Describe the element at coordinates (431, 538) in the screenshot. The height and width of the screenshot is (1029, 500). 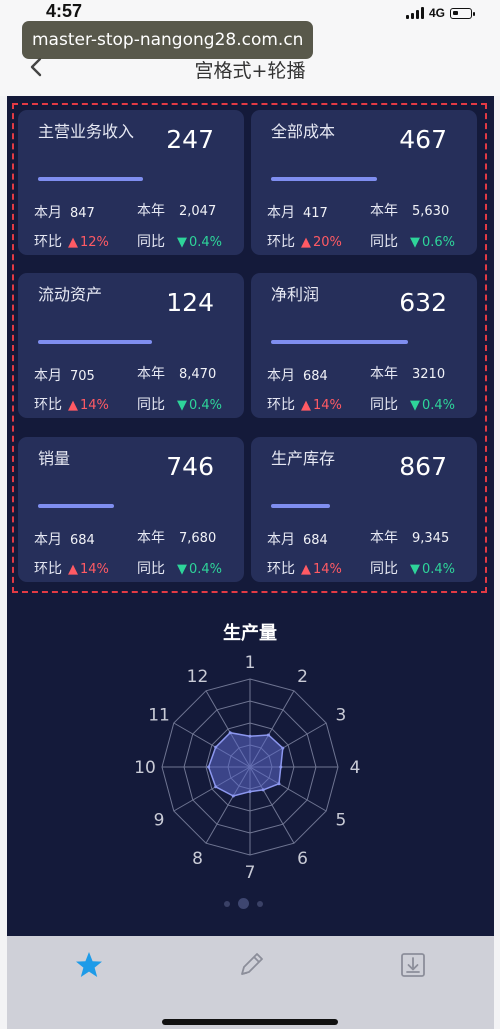
I see `year-value: 9,345` at that location.